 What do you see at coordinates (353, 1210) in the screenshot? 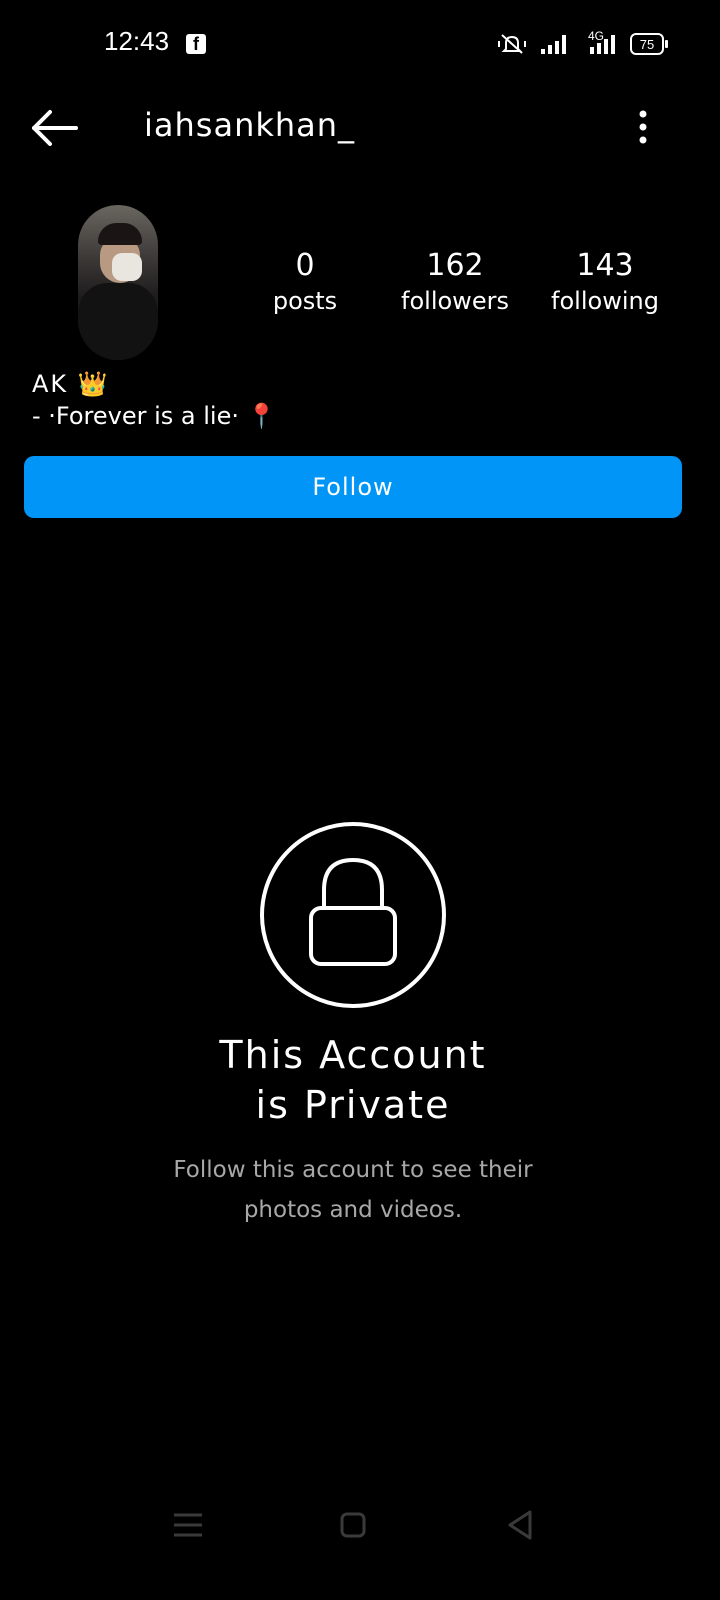
I see `private-subtitle-line2: photos and videos.` at bounding box center [353, 1210].